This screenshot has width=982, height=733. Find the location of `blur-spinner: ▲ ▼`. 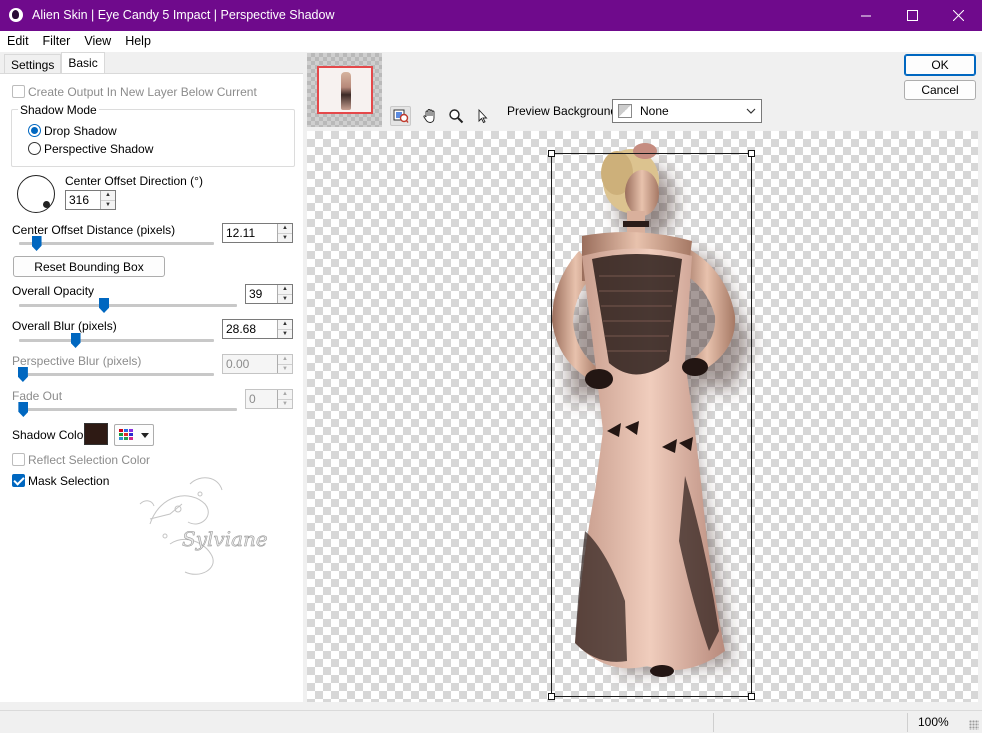

blur-spinner: ▲ ▼ is located at coordinates (284, 329).